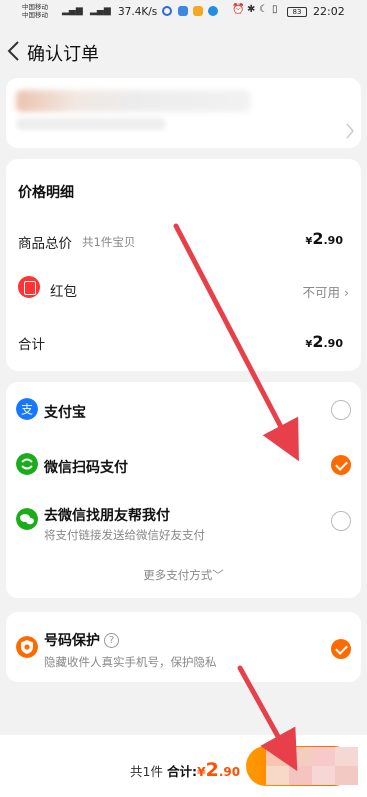  What do you see at coordinates (341, 649) in the screenshot?
I see `number-protect-checkbox` at bounding box center [341, 649].